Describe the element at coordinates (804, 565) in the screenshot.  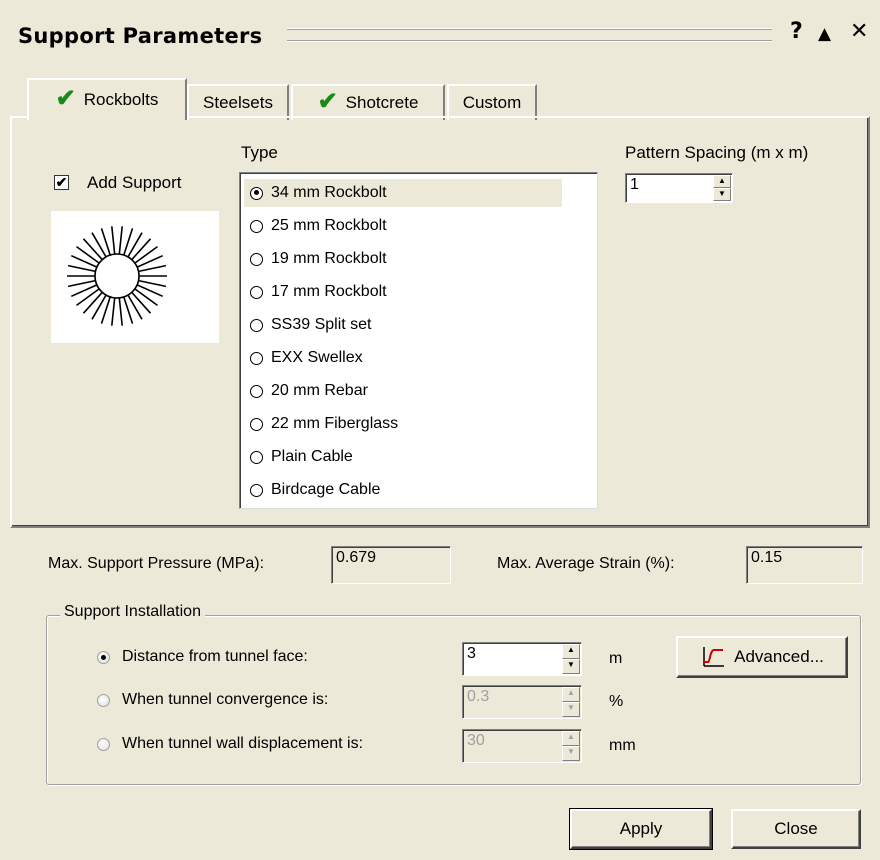
I see `max-strain-value: 0.15` at that location.